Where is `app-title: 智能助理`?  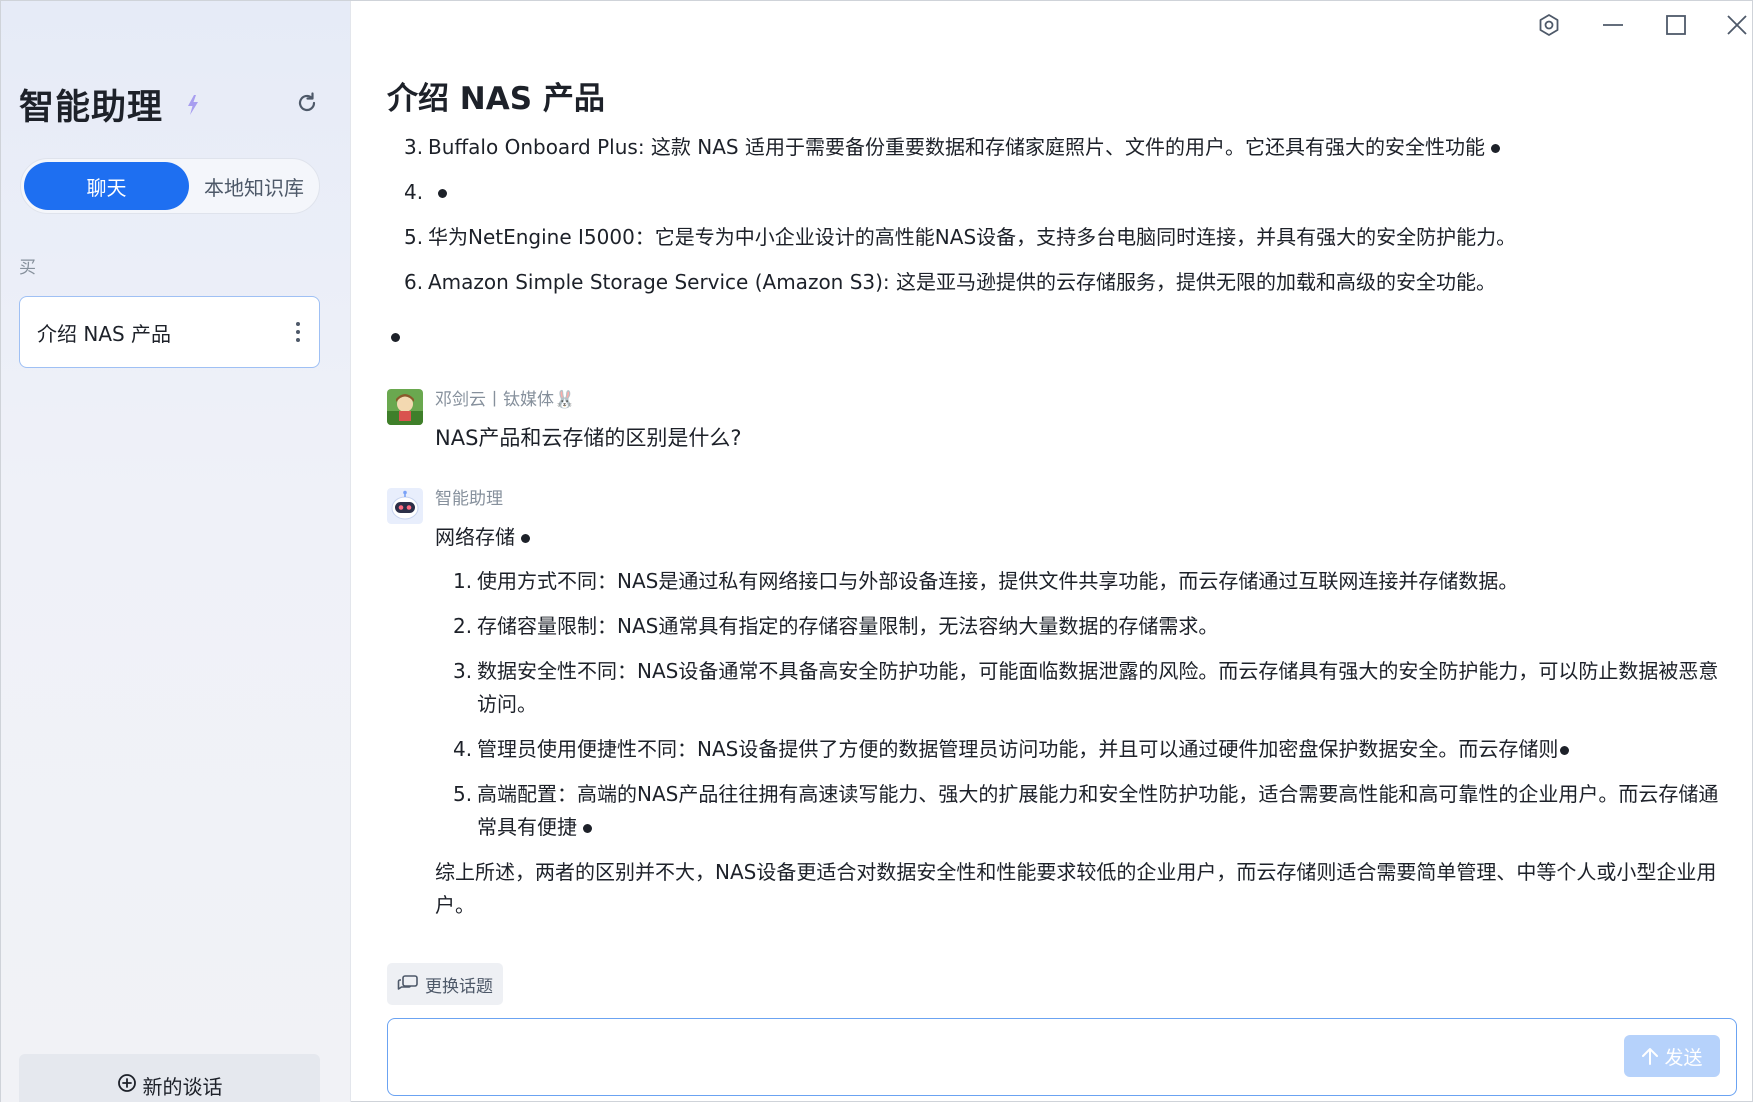 app-title: 智能助理 is located at coordinates (91, 108).